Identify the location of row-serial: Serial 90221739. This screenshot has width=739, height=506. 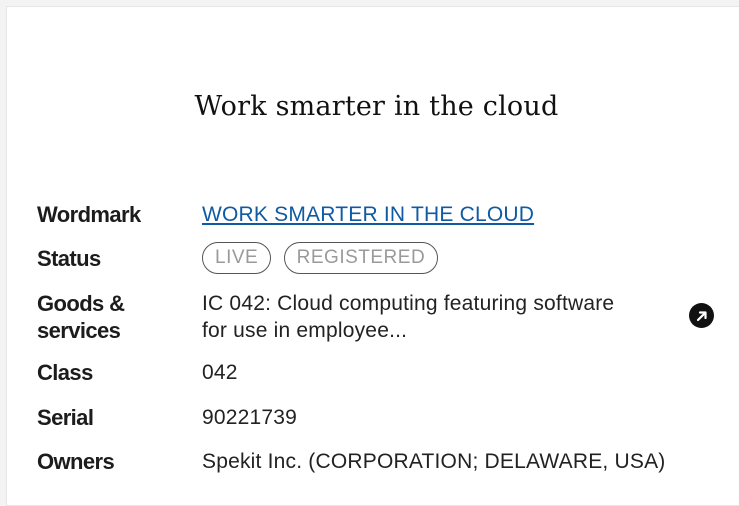
(167, 417).